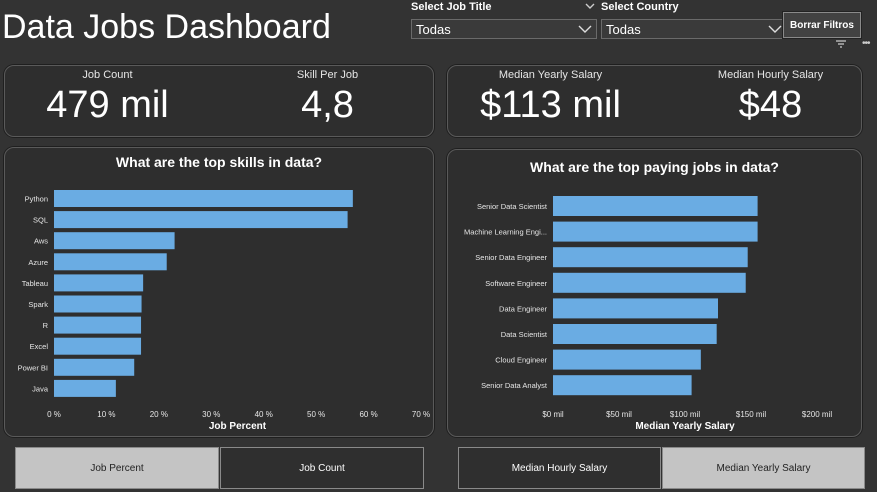 The height and width of the screenshot is (492, 877). What do you see at coordinates (40, 388) in the screenshot?
I see `category-label: Java` at bounding box center [40, 388].